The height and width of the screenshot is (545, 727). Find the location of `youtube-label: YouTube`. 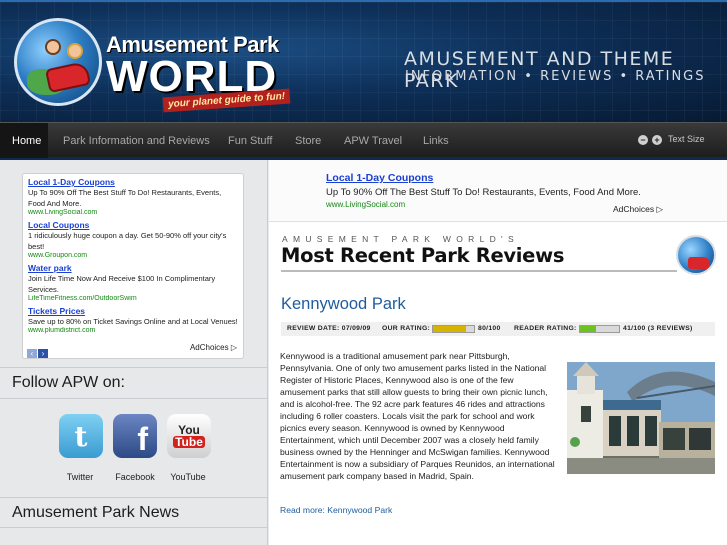

youtube-label: YouTube is located at coordinates (188, 477).